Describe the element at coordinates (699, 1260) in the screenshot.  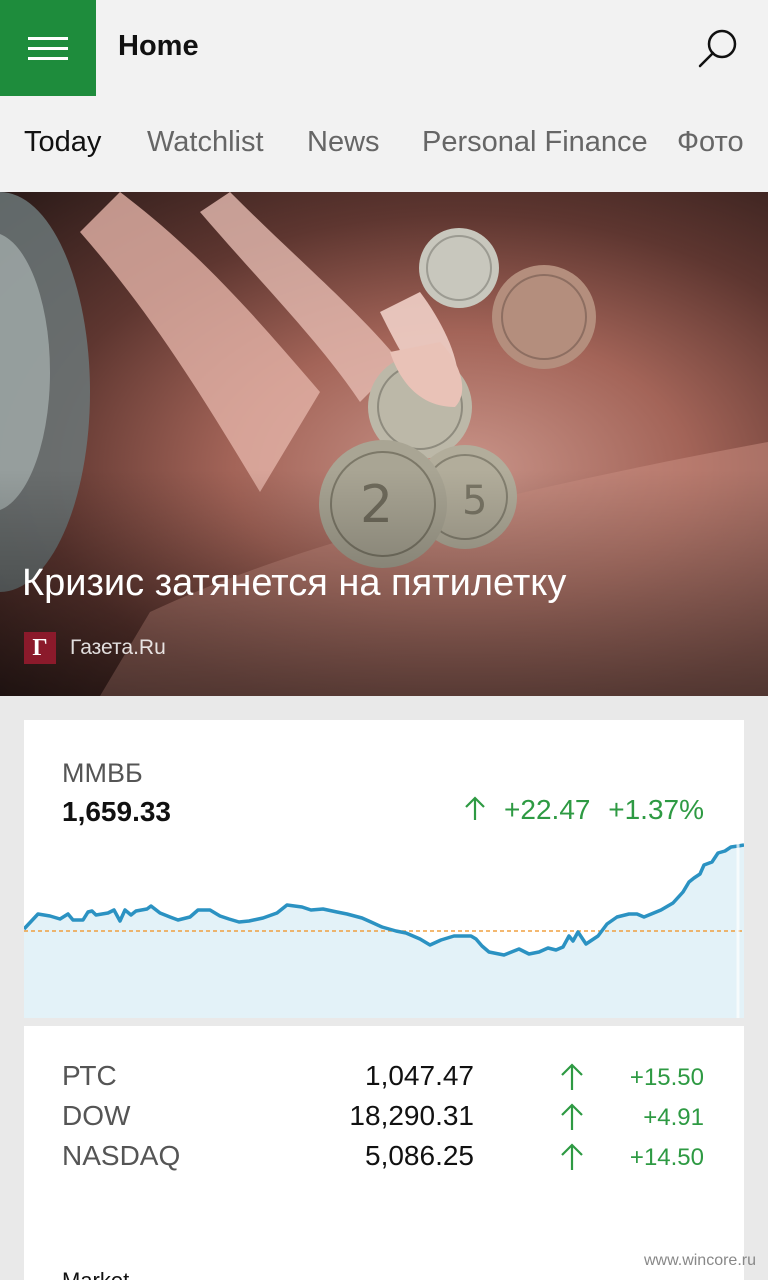
I see `watermark: www.wincore.ru` at that location.